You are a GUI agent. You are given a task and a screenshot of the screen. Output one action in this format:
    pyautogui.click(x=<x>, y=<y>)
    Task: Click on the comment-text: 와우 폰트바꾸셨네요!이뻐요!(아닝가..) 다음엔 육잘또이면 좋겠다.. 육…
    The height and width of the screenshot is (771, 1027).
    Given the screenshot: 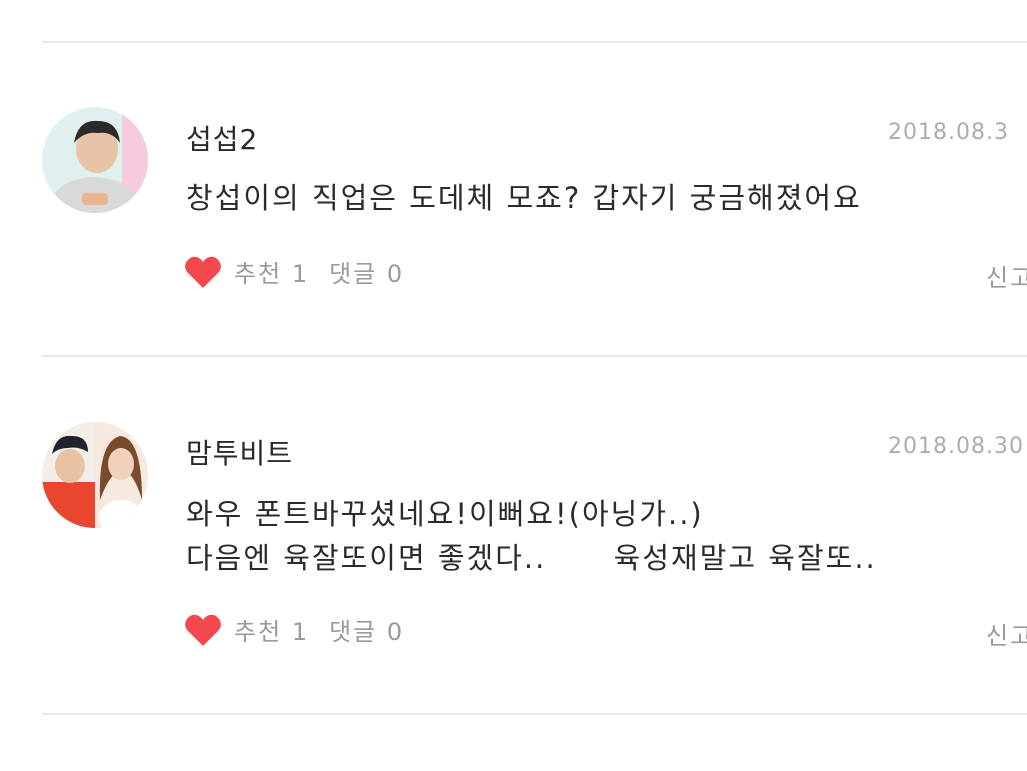 What is the action you would take?
    pyautogui.click(x=531, y=536)
    